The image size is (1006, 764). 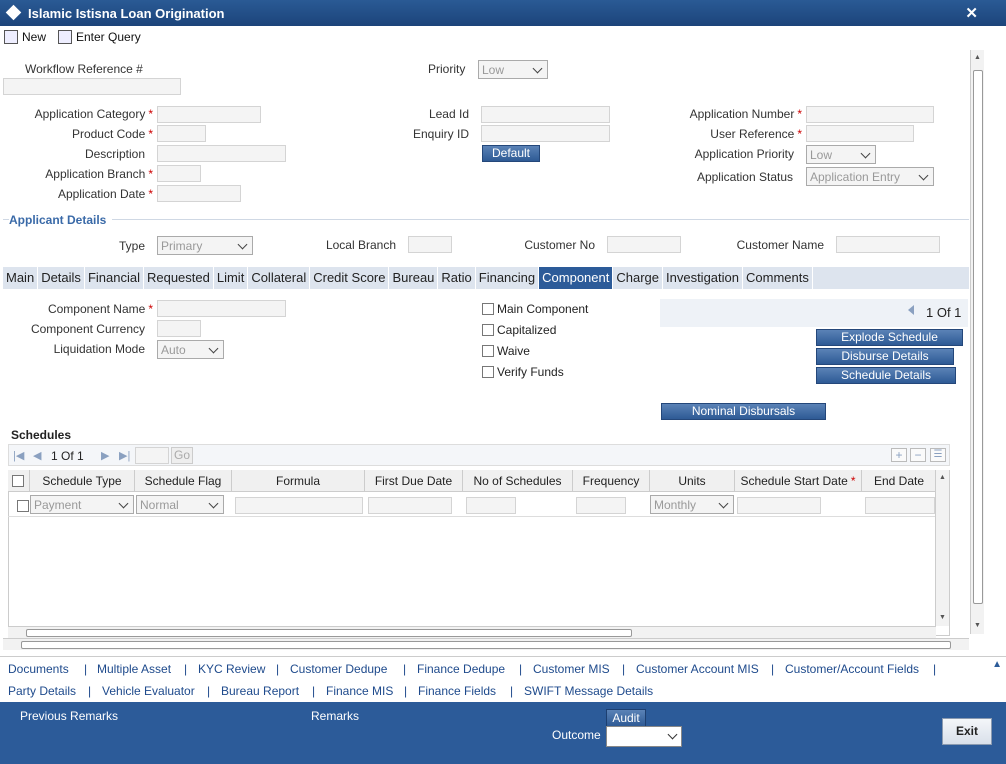 I want to click on formula-input, so click(x=299, y=505).